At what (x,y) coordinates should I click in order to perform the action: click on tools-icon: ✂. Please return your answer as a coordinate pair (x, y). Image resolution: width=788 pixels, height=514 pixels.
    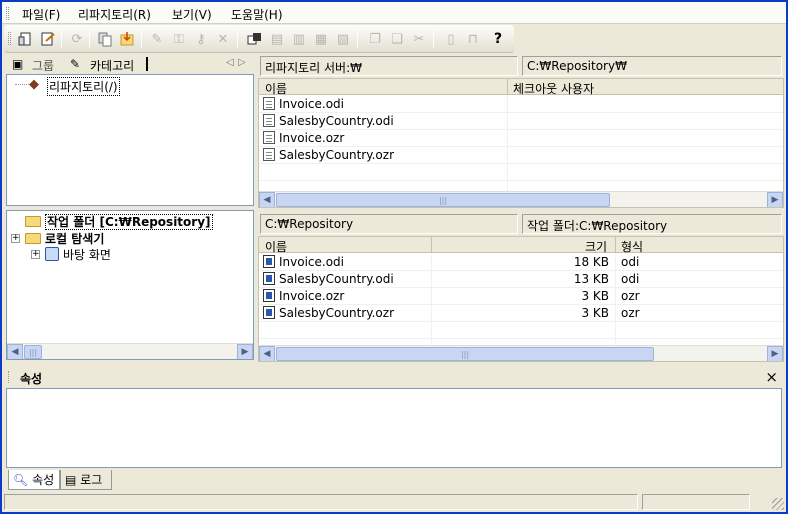
    Looking at the image, I should click on (419, 39).